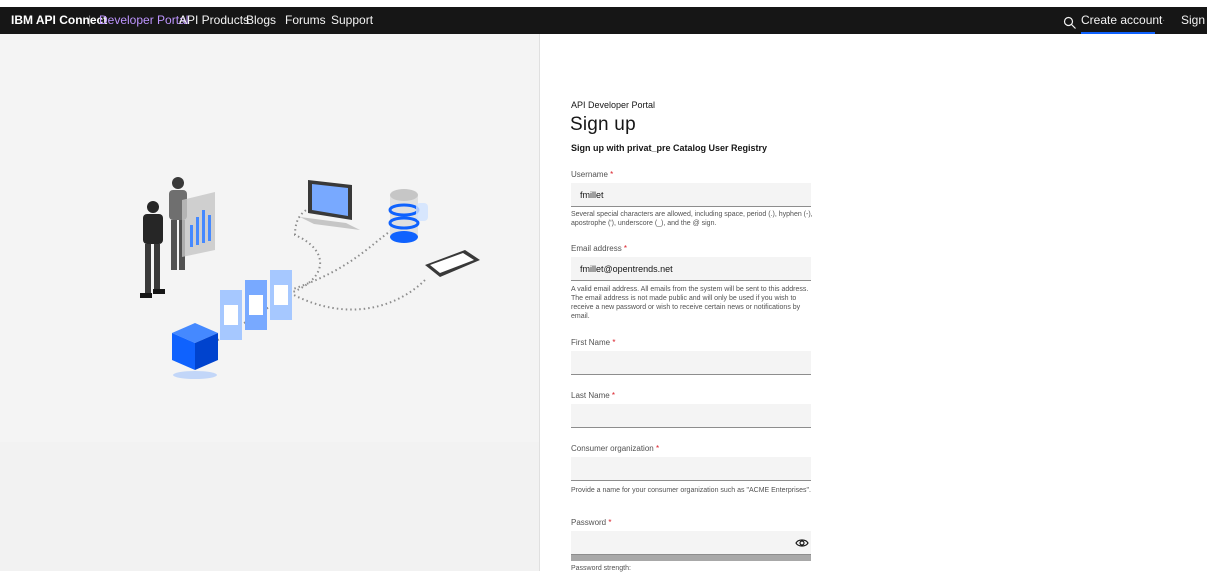 The image size is (1207, 572). What do you see at coordinates (691, 558) in the screenshot?
I see `password-strength-bar` at bounding box center [691, 558].